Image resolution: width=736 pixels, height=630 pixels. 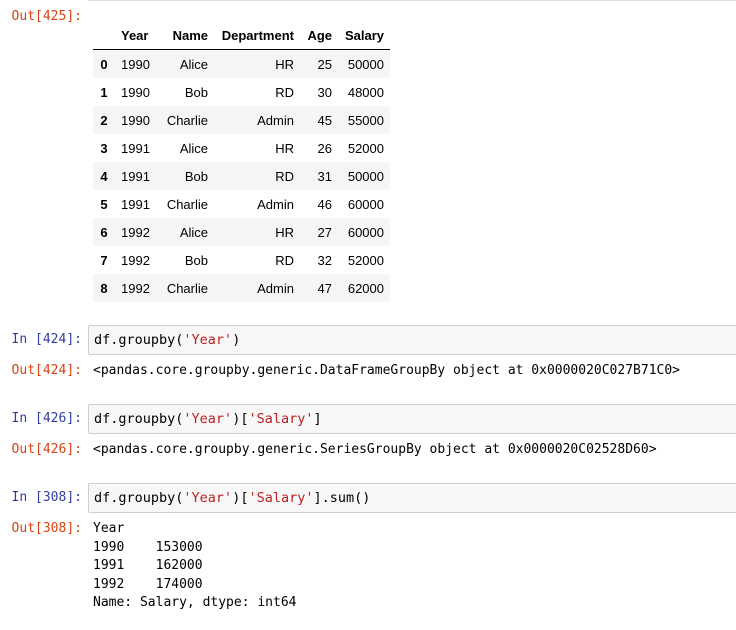 I want to click on row-index: 3, so click(x=104, y=148).